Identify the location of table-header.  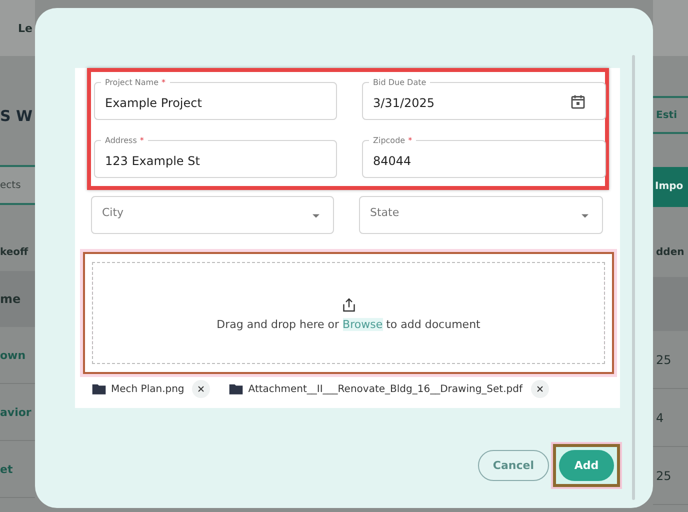
(670, 304).